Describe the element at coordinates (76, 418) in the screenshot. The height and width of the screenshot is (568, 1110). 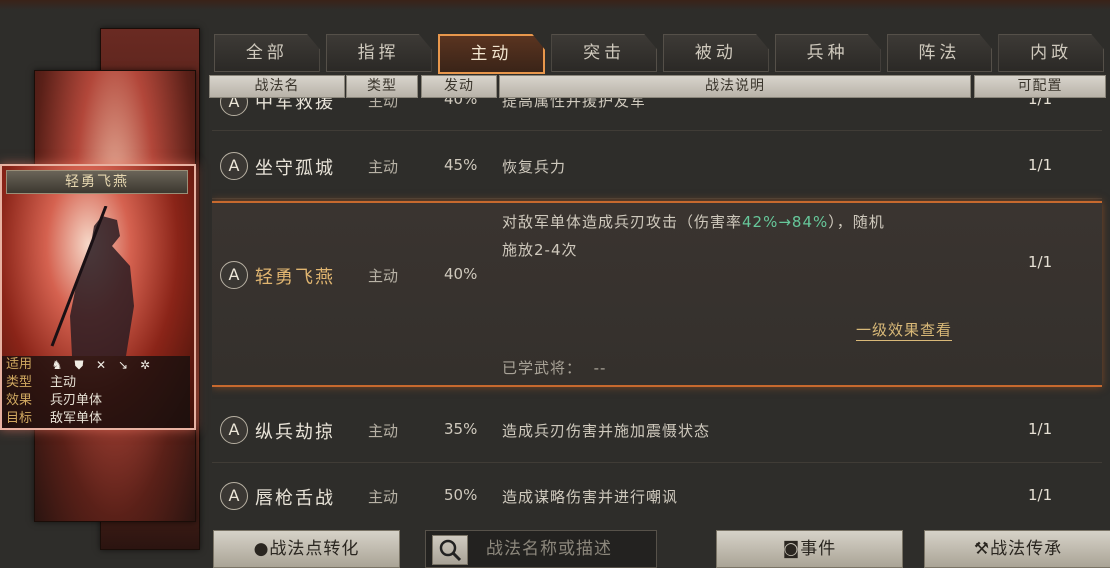
I see `info-value: 敌军单体` at that location.